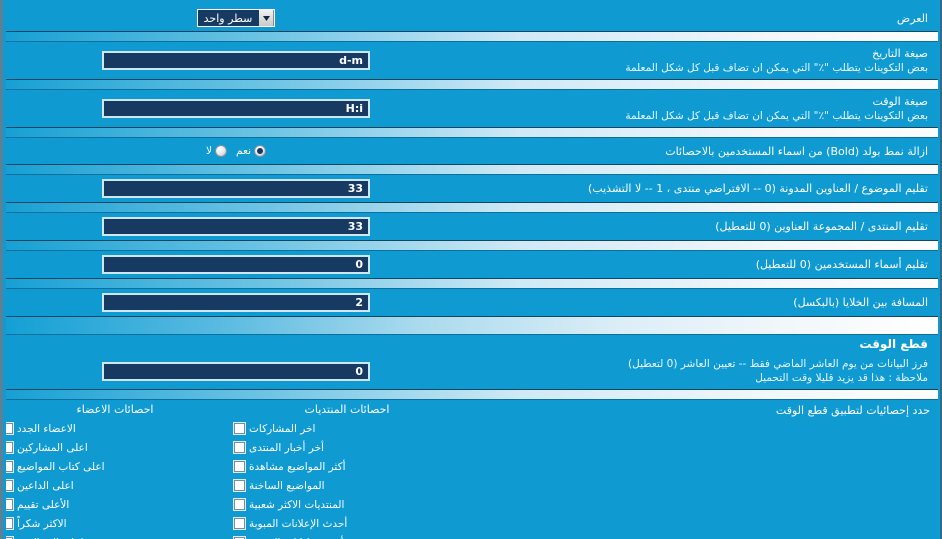 This screenshot has height=539, width=942. Describe the element at coordinates (236, 264) in the screenshot. I see `trim-username-input` at that location.